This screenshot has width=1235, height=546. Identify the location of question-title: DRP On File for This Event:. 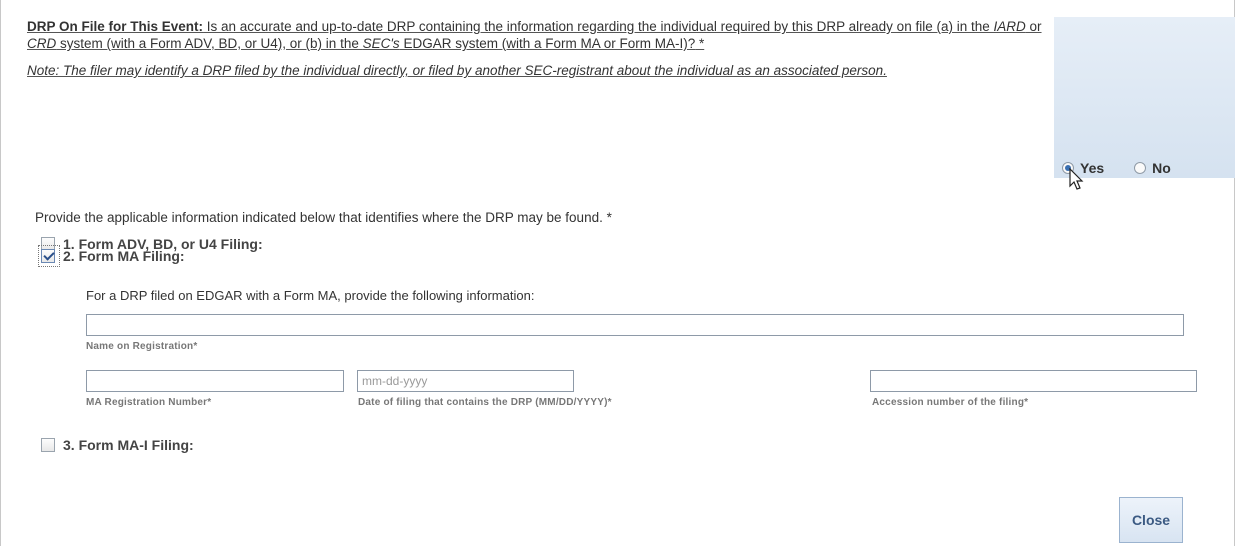
(115, 26).